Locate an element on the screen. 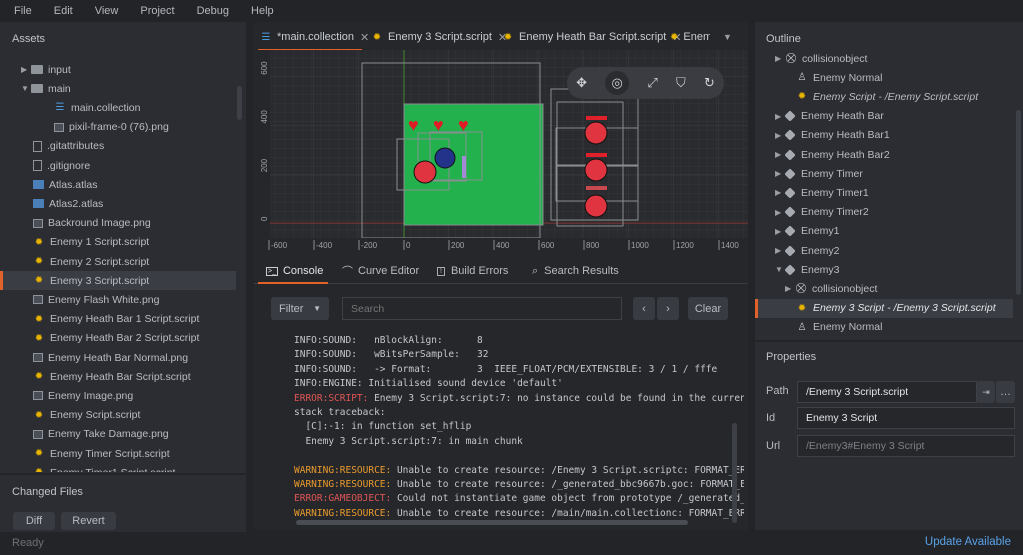 The width and height of the screenshot is (1023, 555). previous-button: ‹ is located at coordinates (644, 308).